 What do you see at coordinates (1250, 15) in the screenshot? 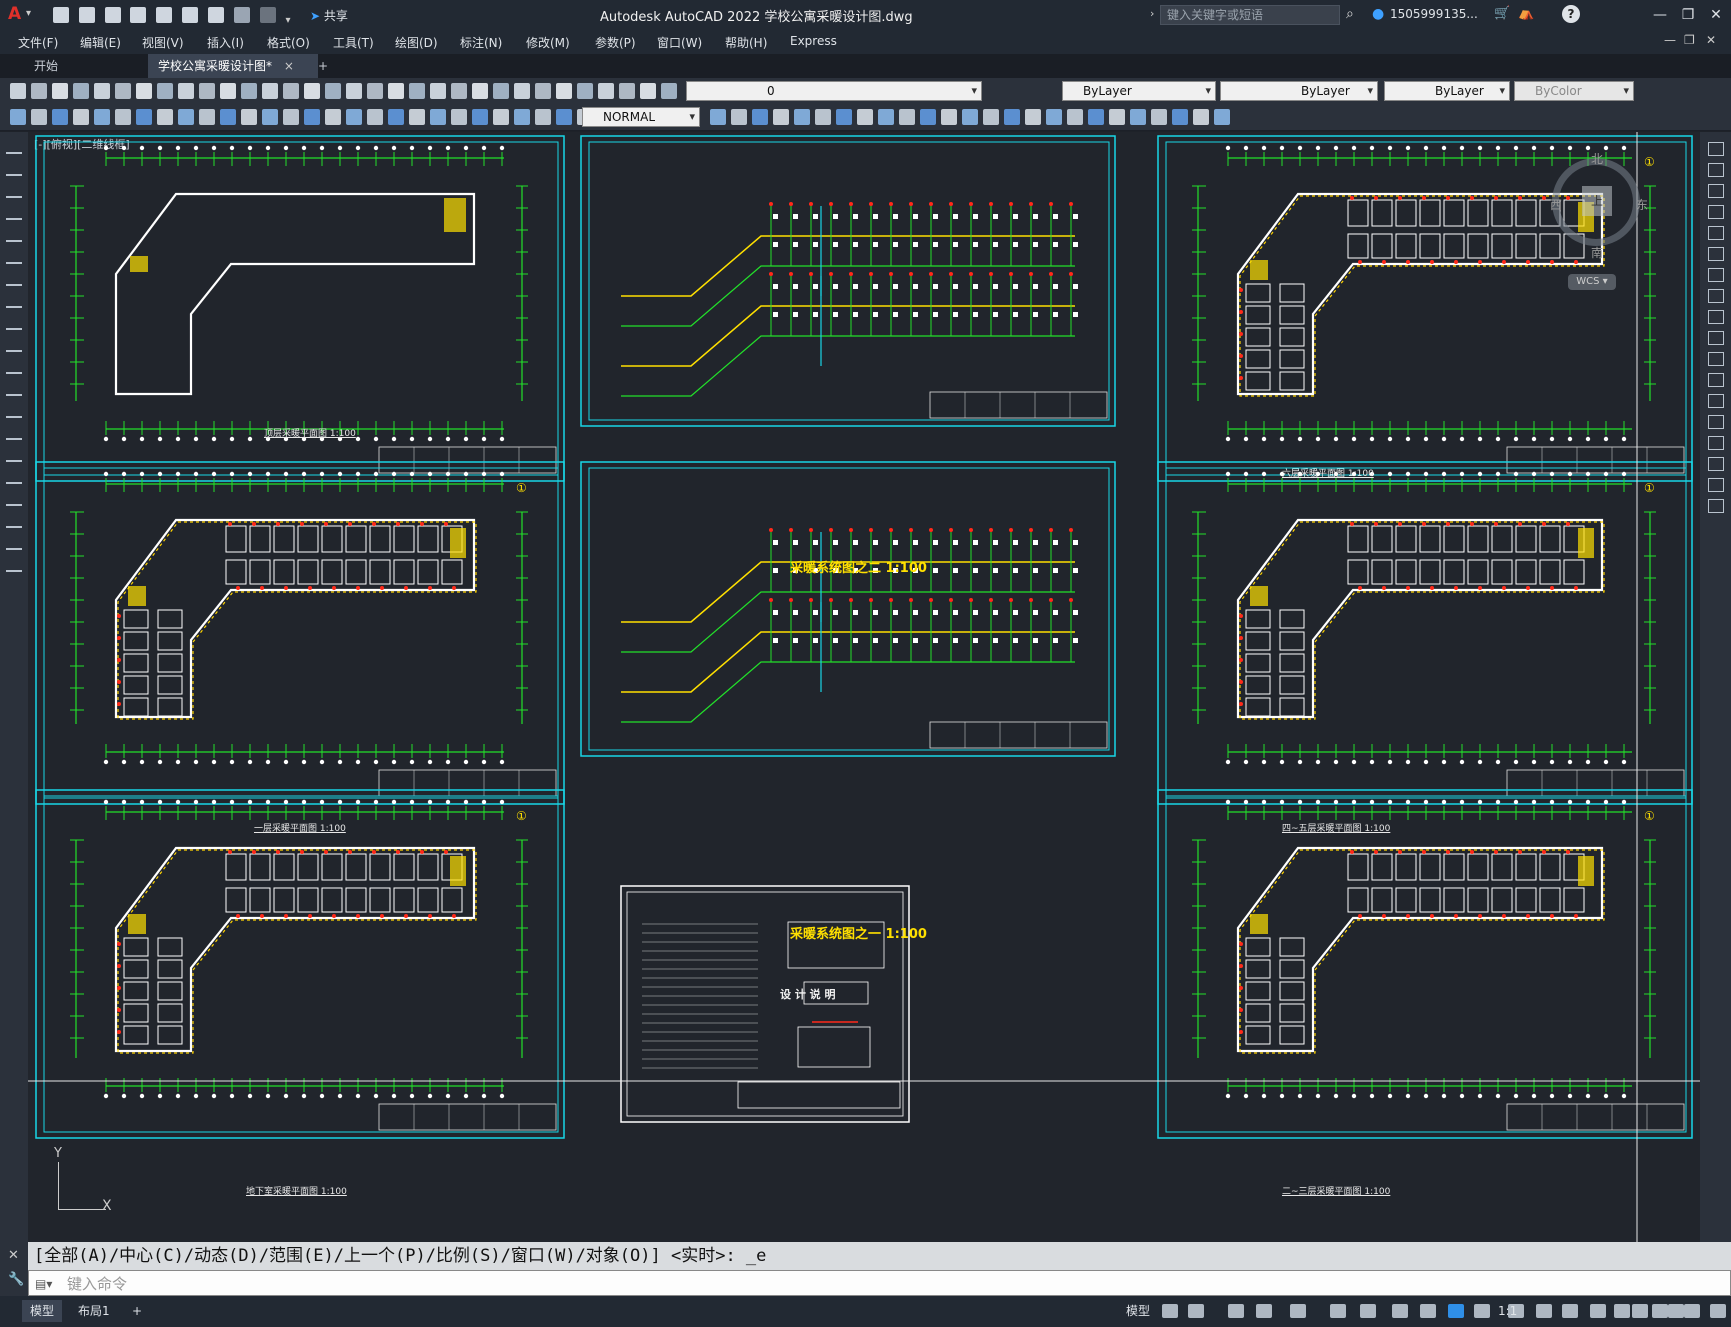
I see `search-input: 键入关键字或短语` at bounding box center [1250, 15].